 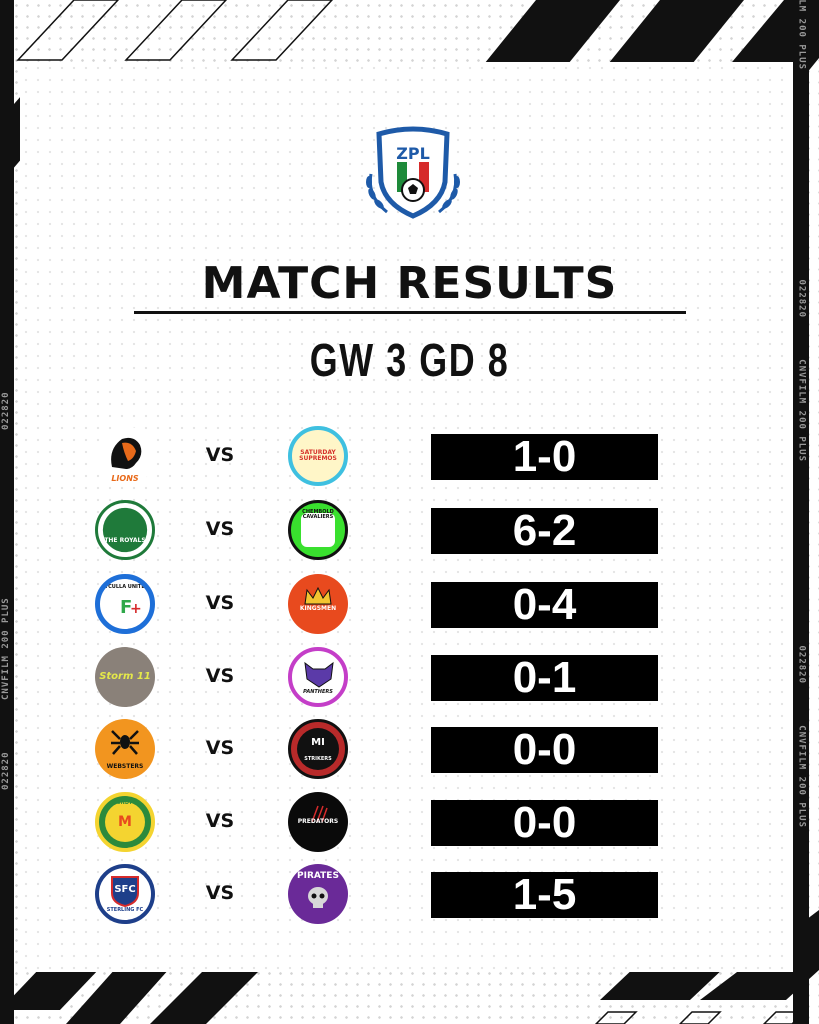 I want to click on score-box: 1-0, so click(x=544, y=457).